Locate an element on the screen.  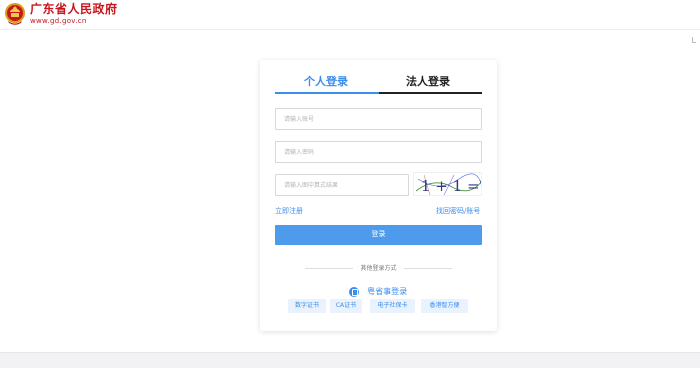
chevron-icon is located at coordinates (694, 40).